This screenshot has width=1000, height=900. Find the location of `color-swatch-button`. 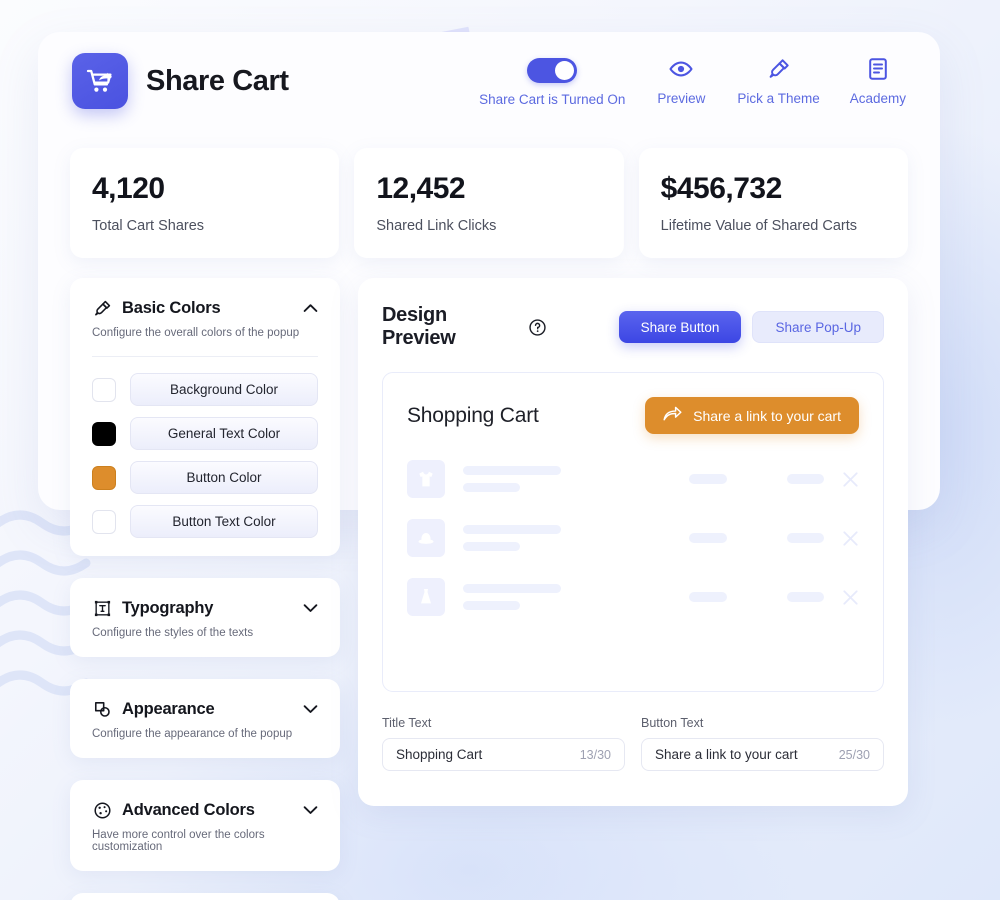

color-swatch-button is located at coordinates (104, 477).